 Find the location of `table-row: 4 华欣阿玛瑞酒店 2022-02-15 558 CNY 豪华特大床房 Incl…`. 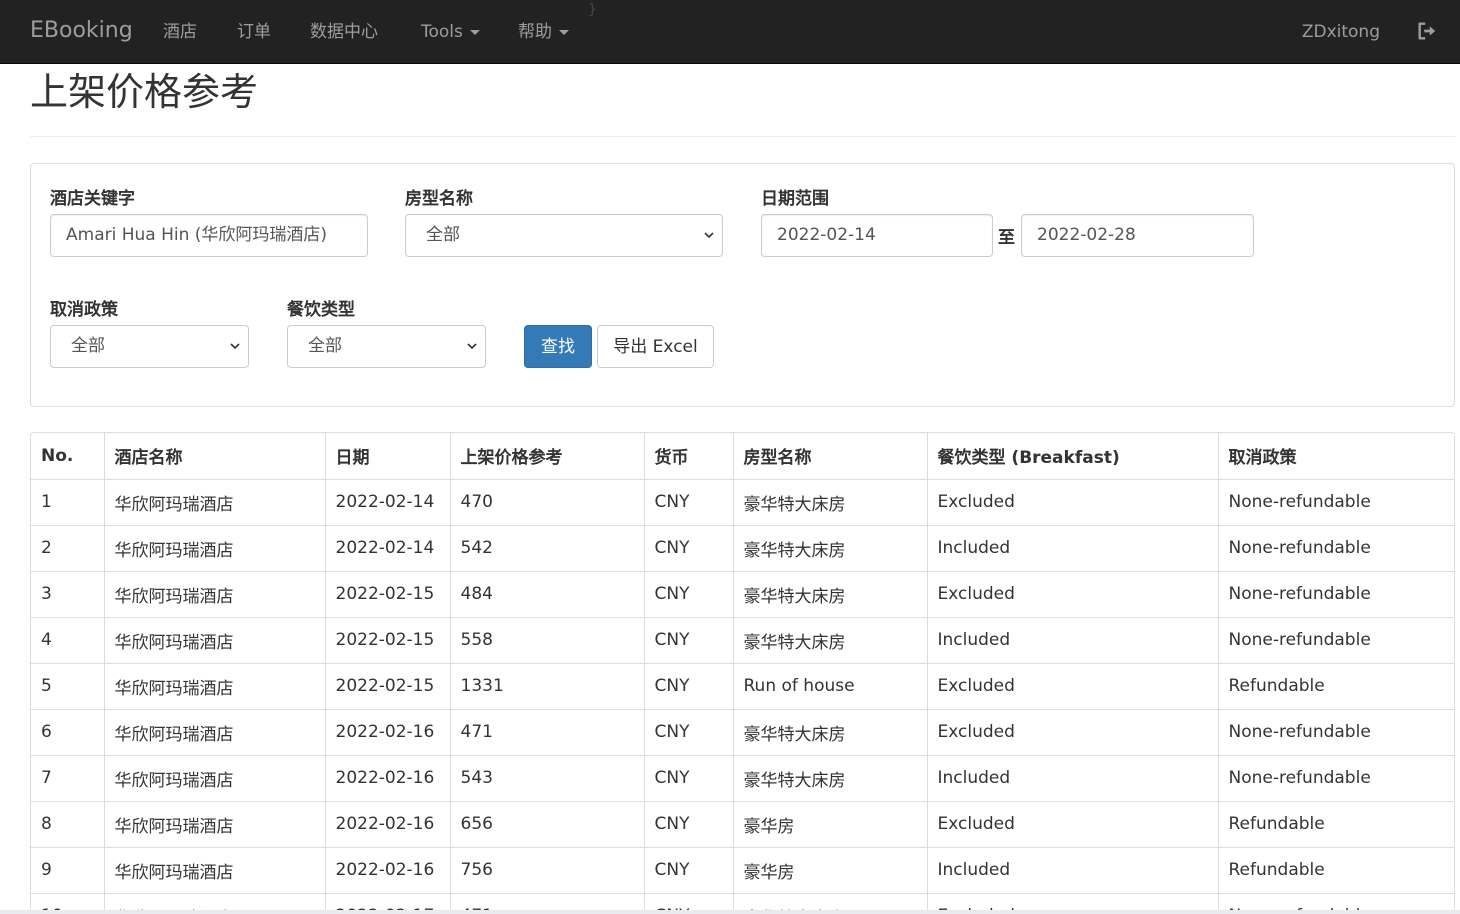

table-row: 4 华欣阿玛瑞酒店 2022-02-15 558 CNY 豪华特大床房 Incl… is located at coordinates (742, 640).